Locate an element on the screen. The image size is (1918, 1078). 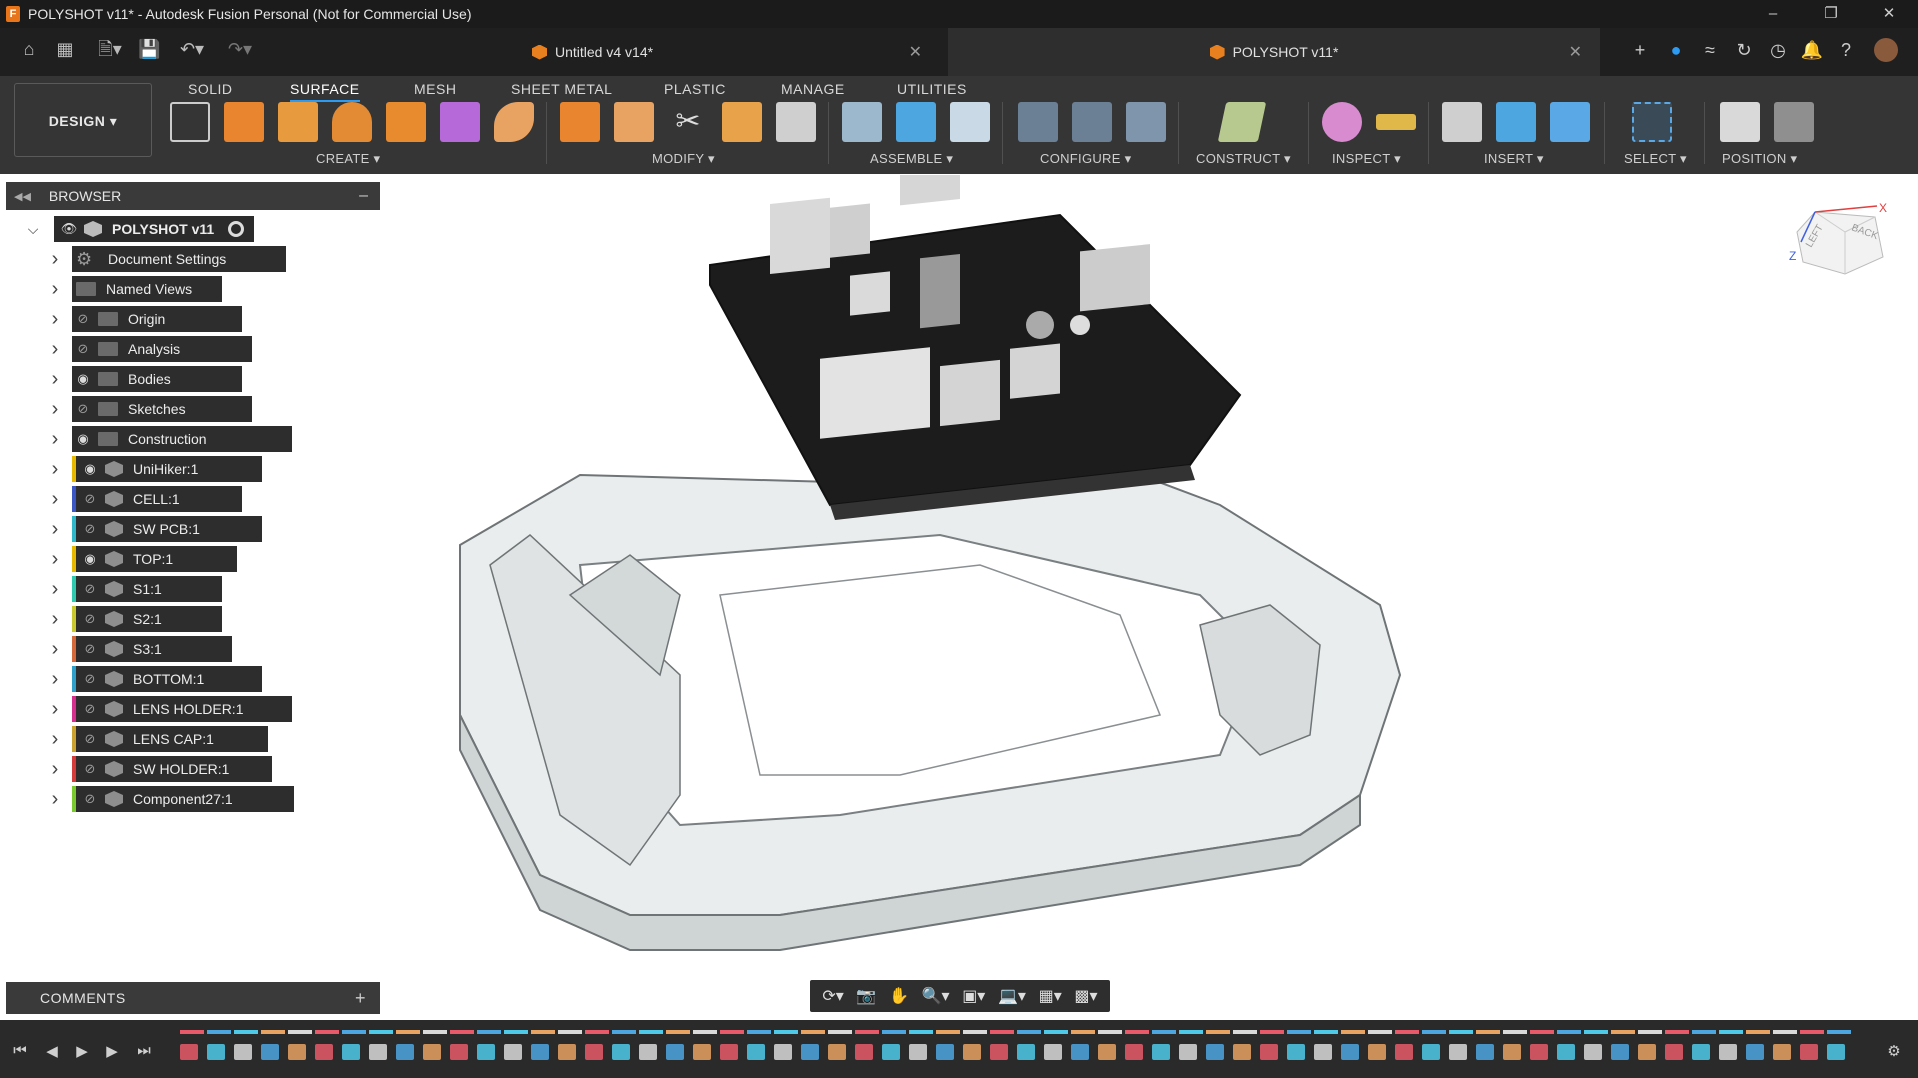
new-component-icon is located at coordinates (862, 122).